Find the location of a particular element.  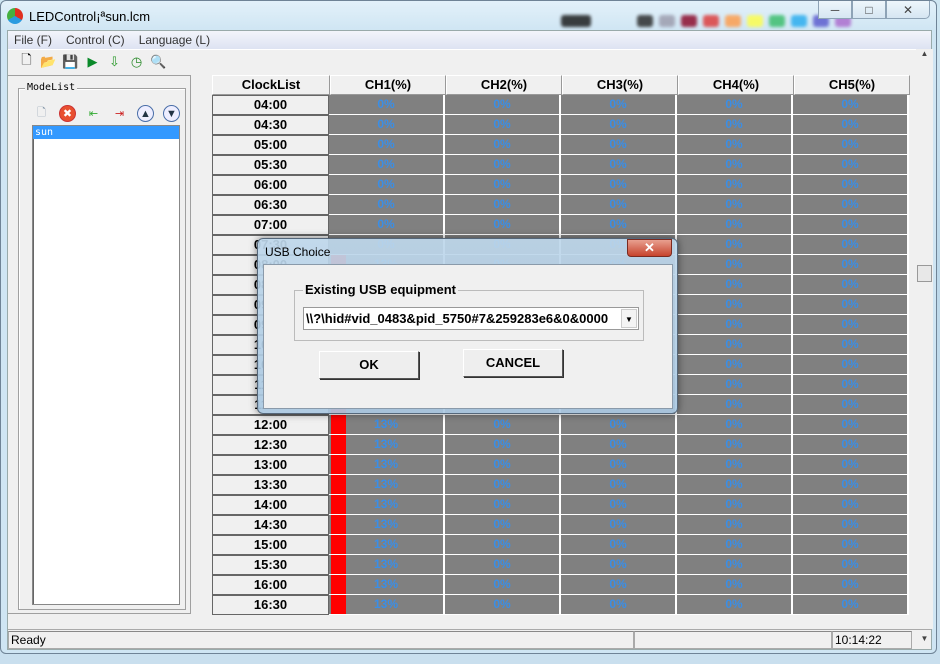

clock-cell: 14:30 is located at coordinates (270, 525).